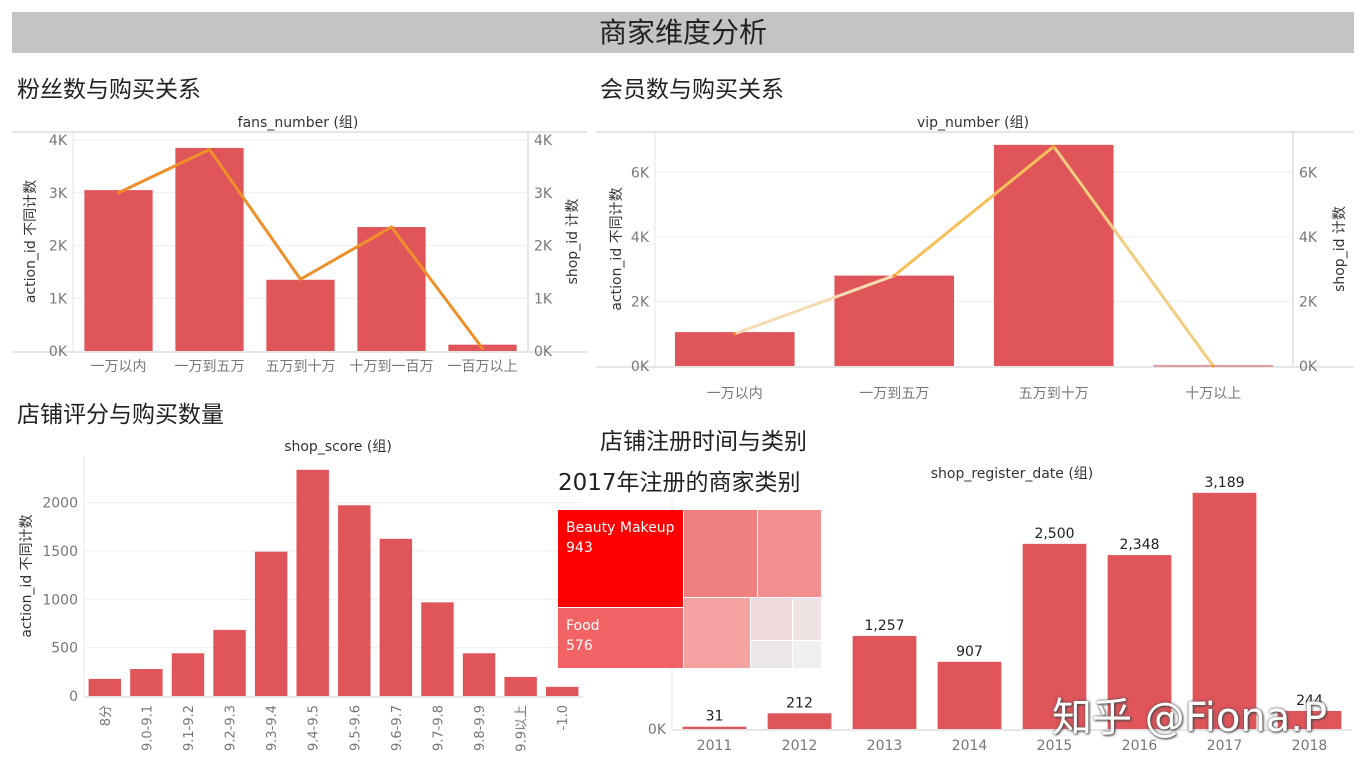  I want to click on x-tick-label: 9.6-9.7, so click(397, 728).